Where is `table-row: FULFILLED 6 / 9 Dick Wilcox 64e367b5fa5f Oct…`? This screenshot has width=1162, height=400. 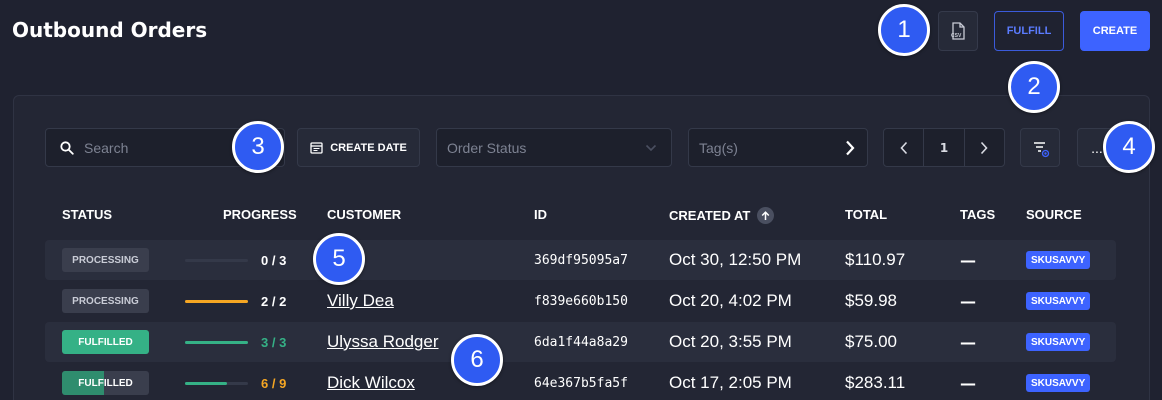 table-row: FULFILLED 6 / 9 Dick Wilcox 64e367b5fa5f Oct… is located at coordinates (580, 381).